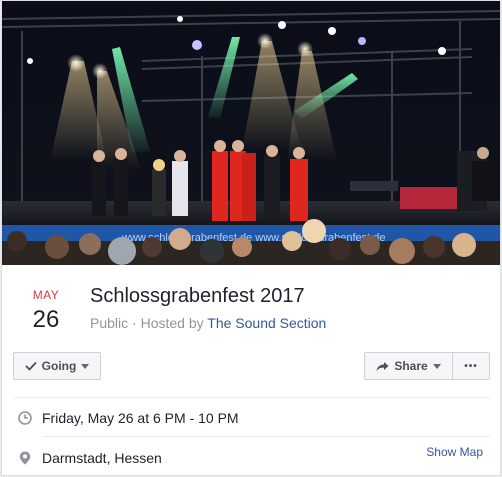 This screenshot has height=477, width=502. I want to click on event-datetime-row: Friday, May 26 at 6 PM - 10 PM, so click(128, 418).